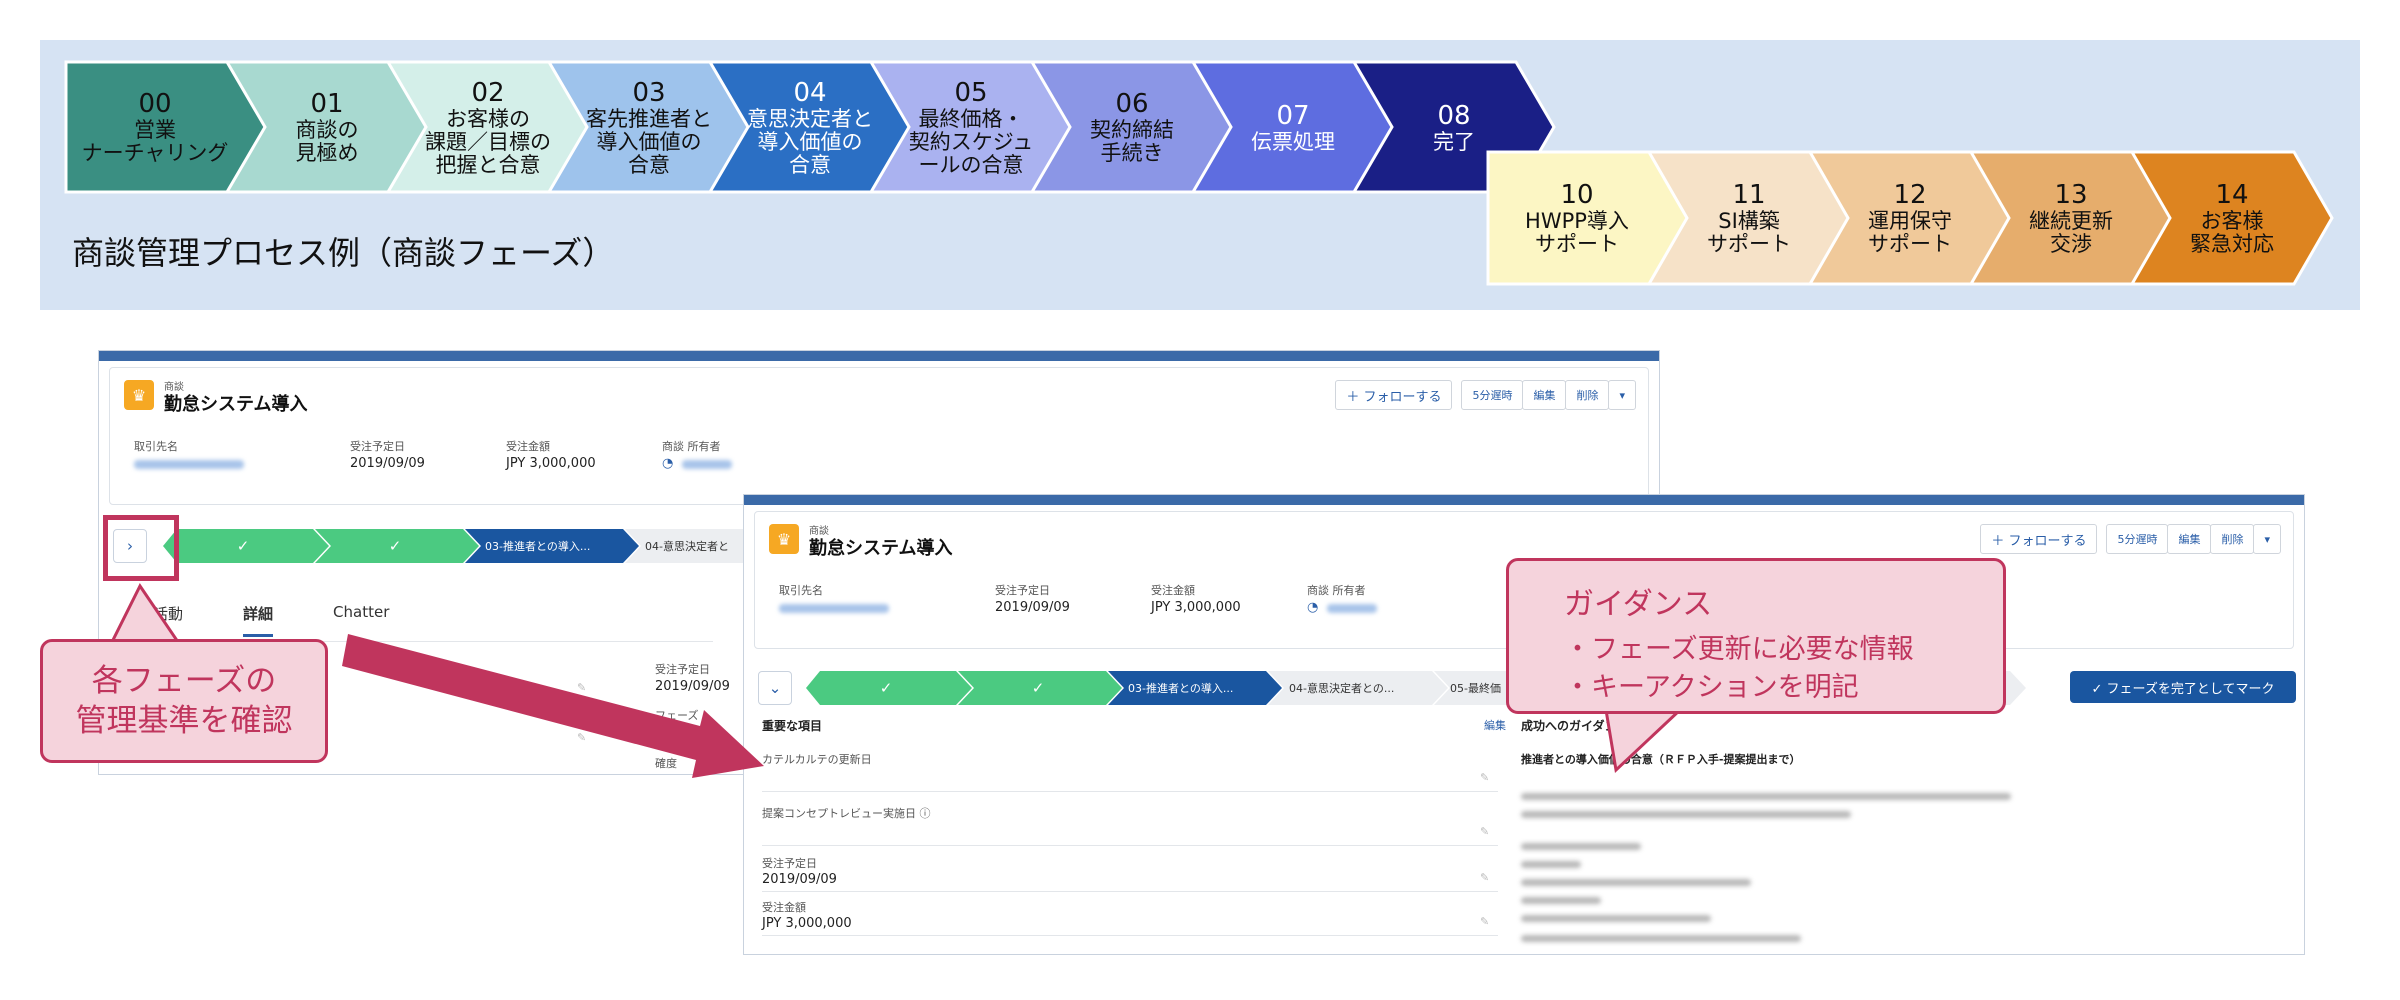  What do you see at coordinates (687, 546) in the screenshot?
I see `path-step-4-label: 04-意思決定者と` at bounding box center [687, 546].